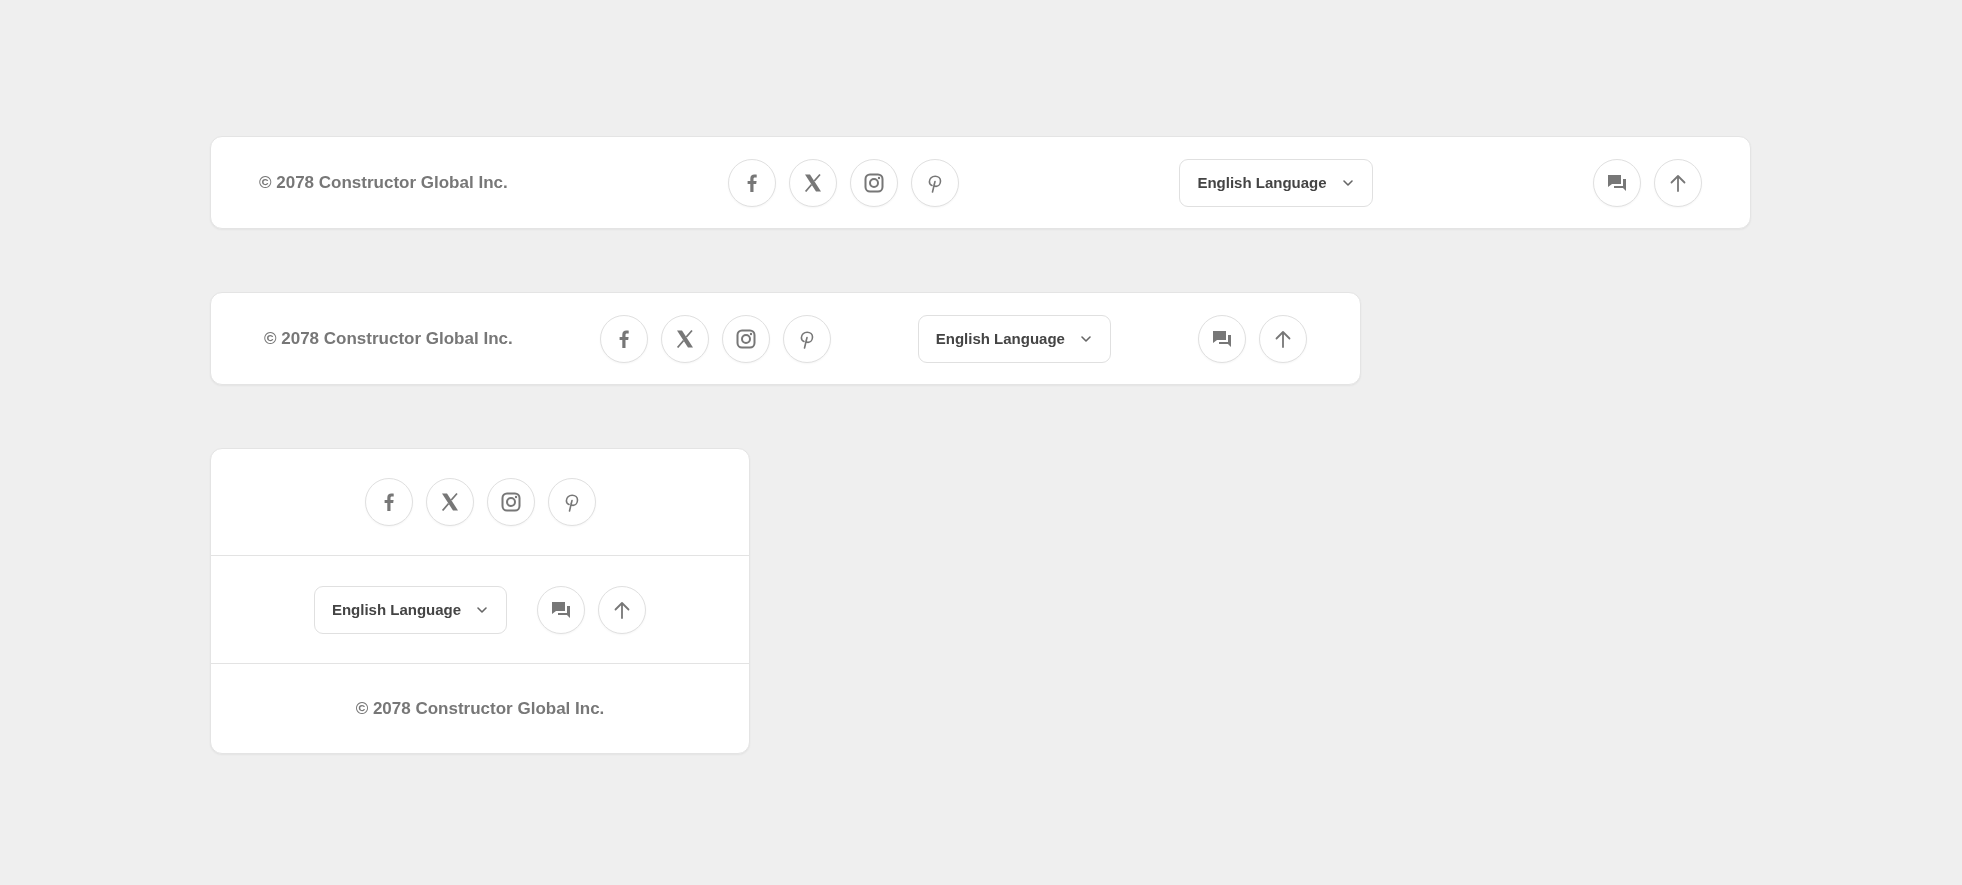 This screenshot has height=885, width=1962. What do you see at coordinates (1222, 338) in the screenshot?
I see `chat-button` at bounding box center [1222, 338].